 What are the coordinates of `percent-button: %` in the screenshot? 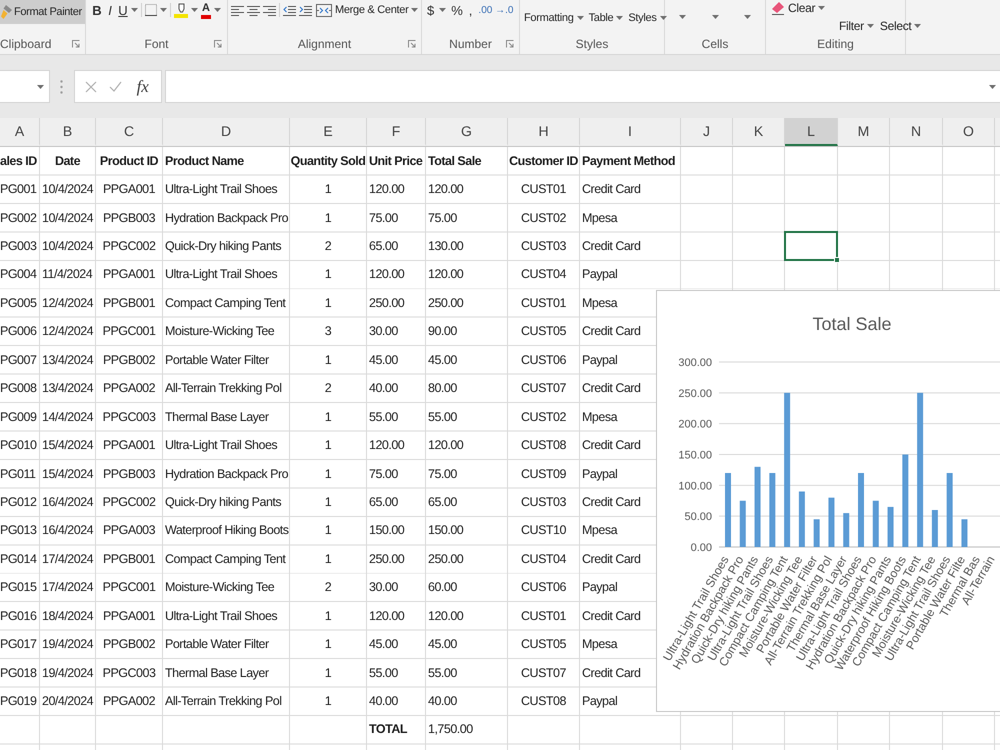 It's located at (457, 10).